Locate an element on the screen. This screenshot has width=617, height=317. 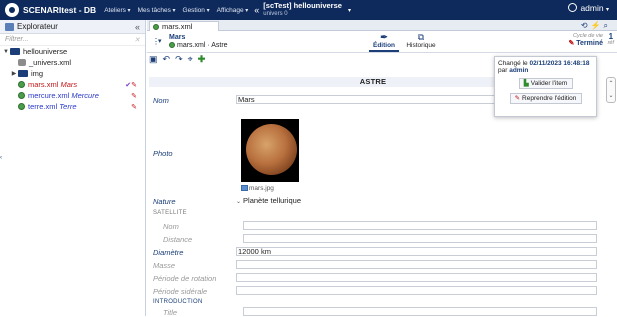
photo-caption: mars.jpg is located at coordinates (257, 188).